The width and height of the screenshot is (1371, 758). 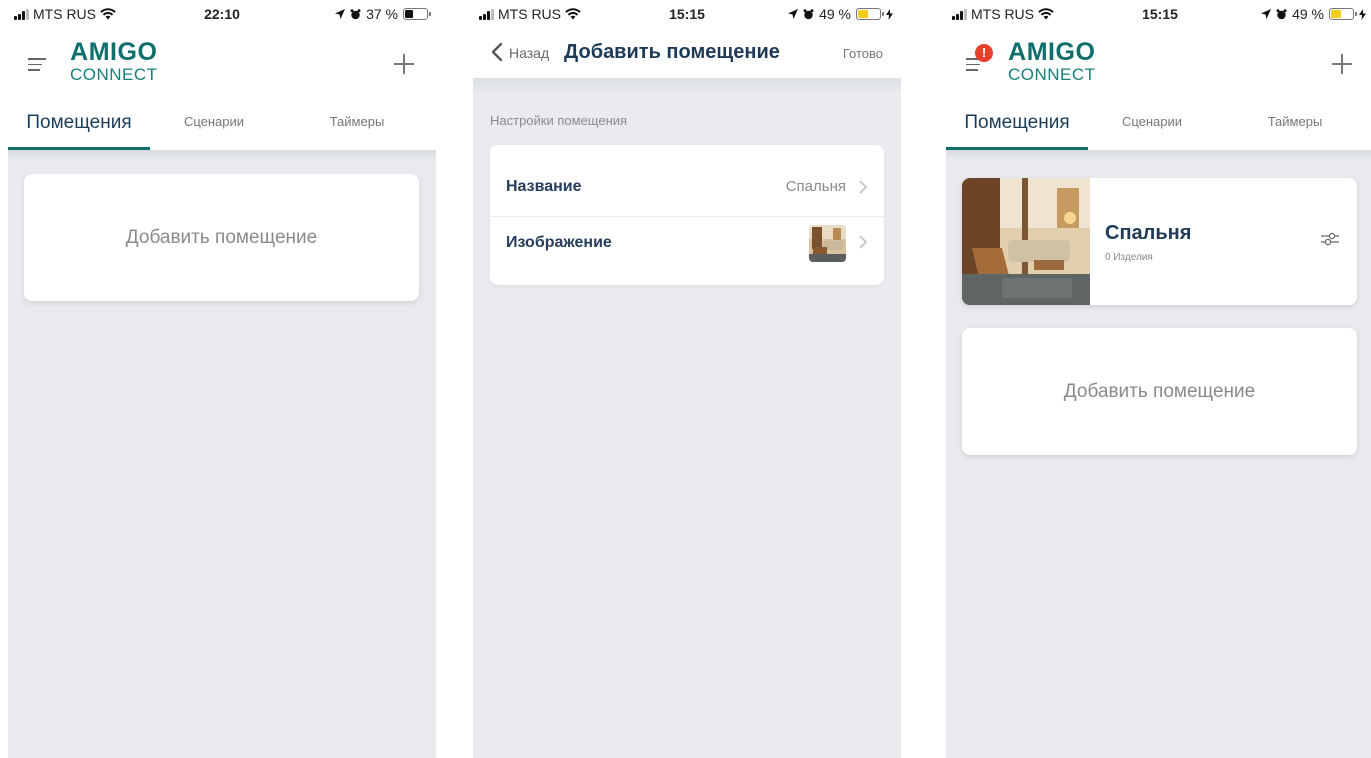 I want to click on name-value: Спальня, so click(x=815, y=186).